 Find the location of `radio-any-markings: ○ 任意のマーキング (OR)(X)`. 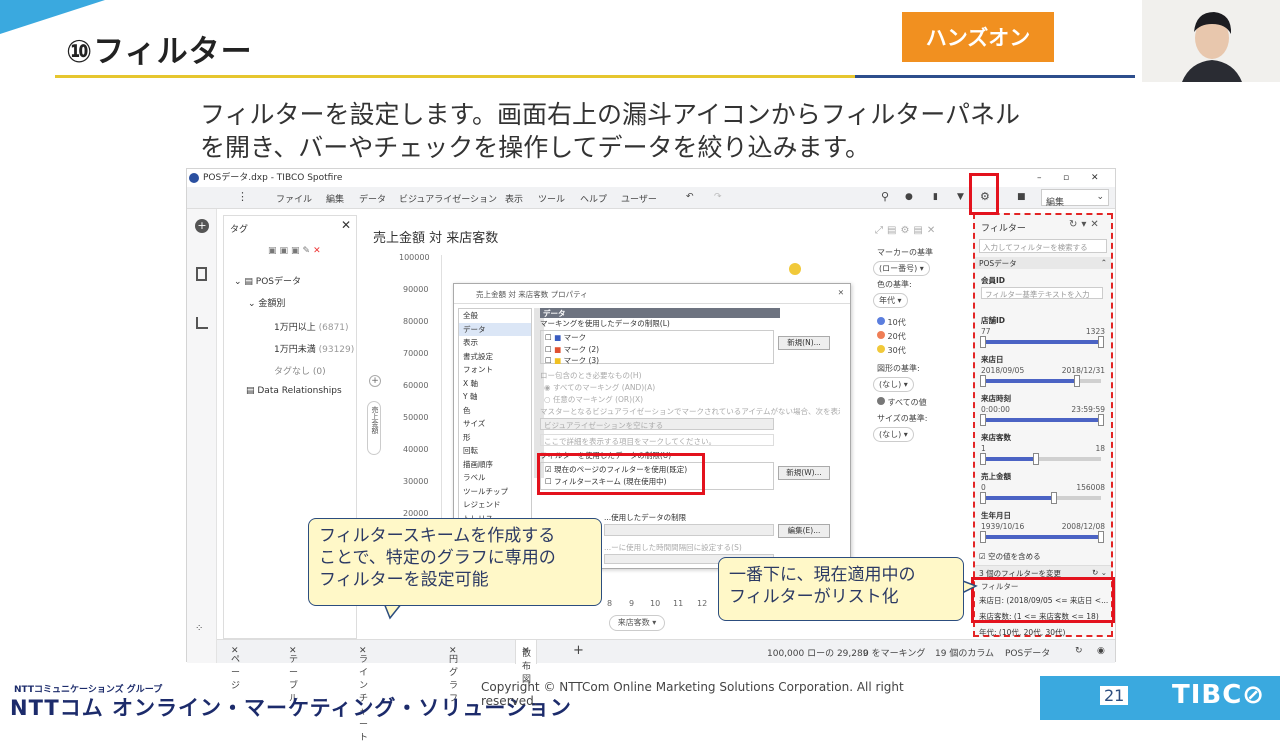

radio-any-markings: ○ 任意のマーキング (OR)(X) is located at coordinates (593, 399).